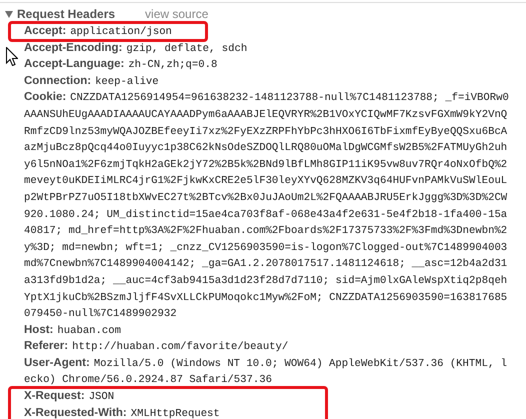 The width and height of the screenshot is (526, 419). I want to click on header-value: keep-alive, so click(127, 82).